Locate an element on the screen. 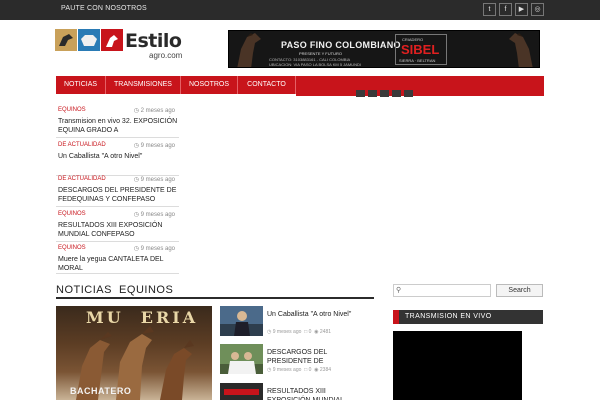 The width and height of the screenshot is (600, 400). main-nav: NOTICIAS TRANSMISIONES NOSOTROS CONTACTO is located at coordinates (300, 86).